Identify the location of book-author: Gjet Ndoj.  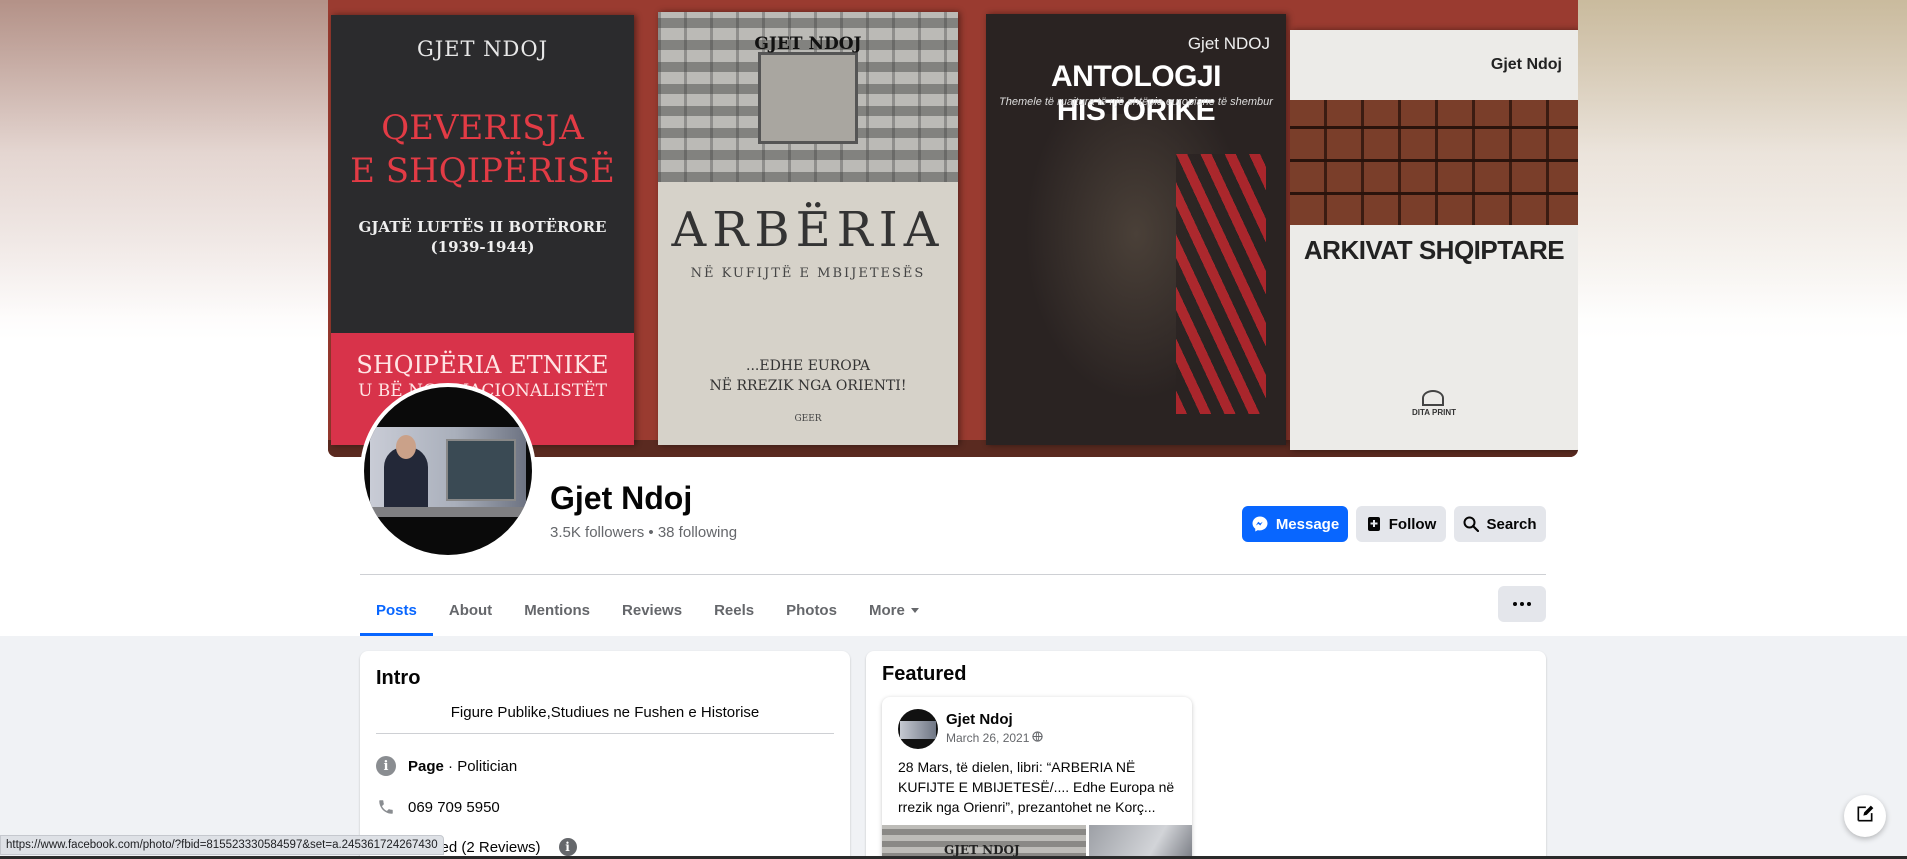
(1526, 64).